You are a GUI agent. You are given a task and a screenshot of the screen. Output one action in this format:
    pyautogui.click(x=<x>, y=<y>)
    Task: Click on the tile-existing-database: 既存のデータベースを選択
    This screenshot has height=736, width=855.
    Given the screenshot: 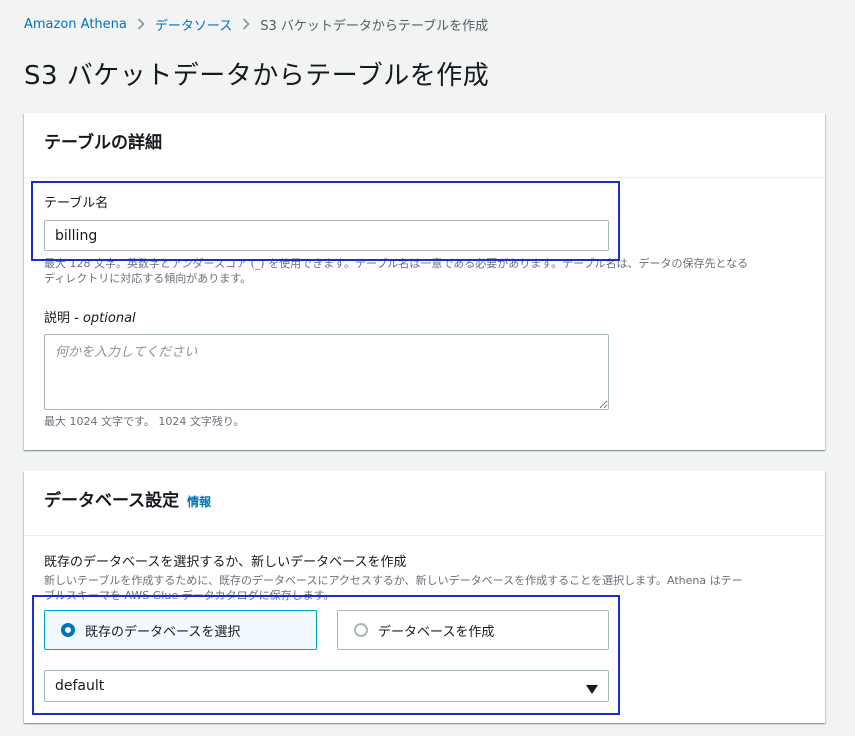 What is the action you would take?
    pyautogui.click(x=180, y=630)
    